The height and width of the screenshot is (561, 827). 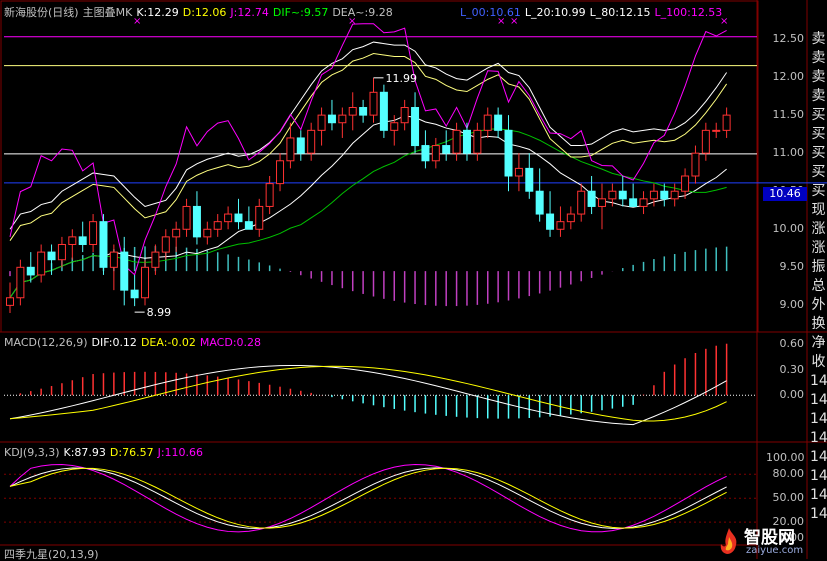 I want to click on quote-label: 振, so click(x=818, y=267).